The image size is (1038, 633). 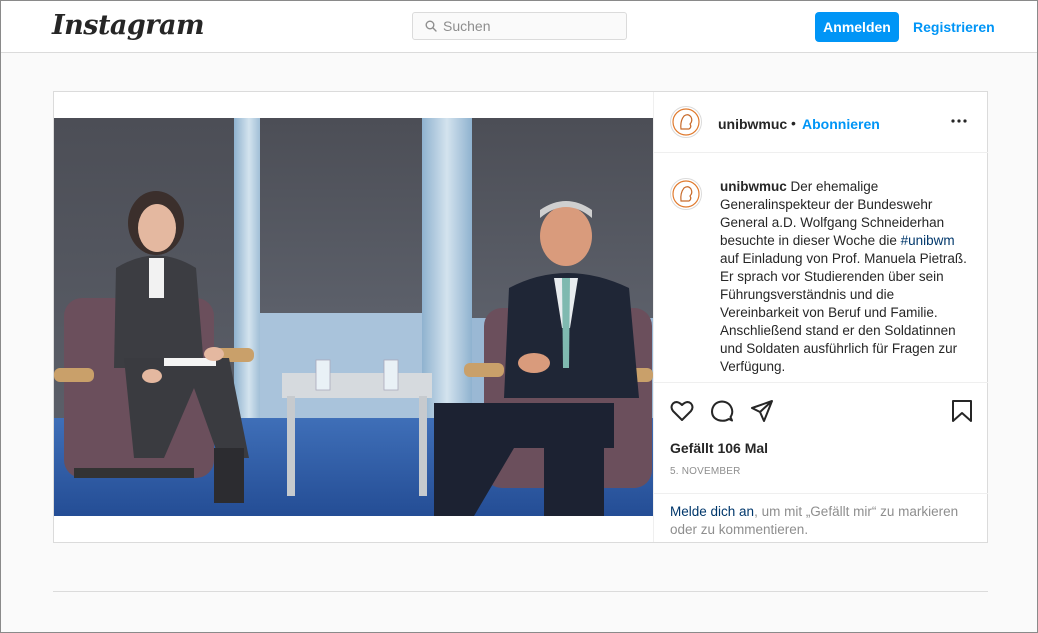 I want to click on caption-avatar, so click(x=686, y=194).